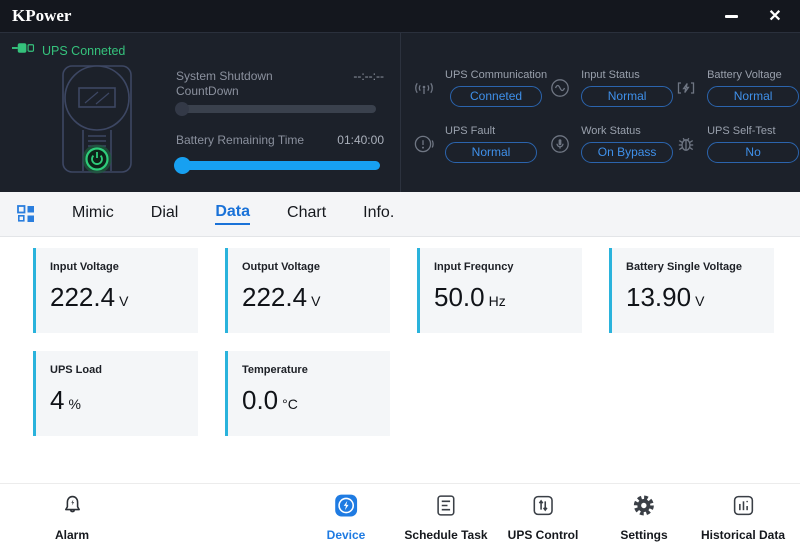  Describe the element at coordinates (345, 508) in the screenshot. I see `device-icon` at that location.